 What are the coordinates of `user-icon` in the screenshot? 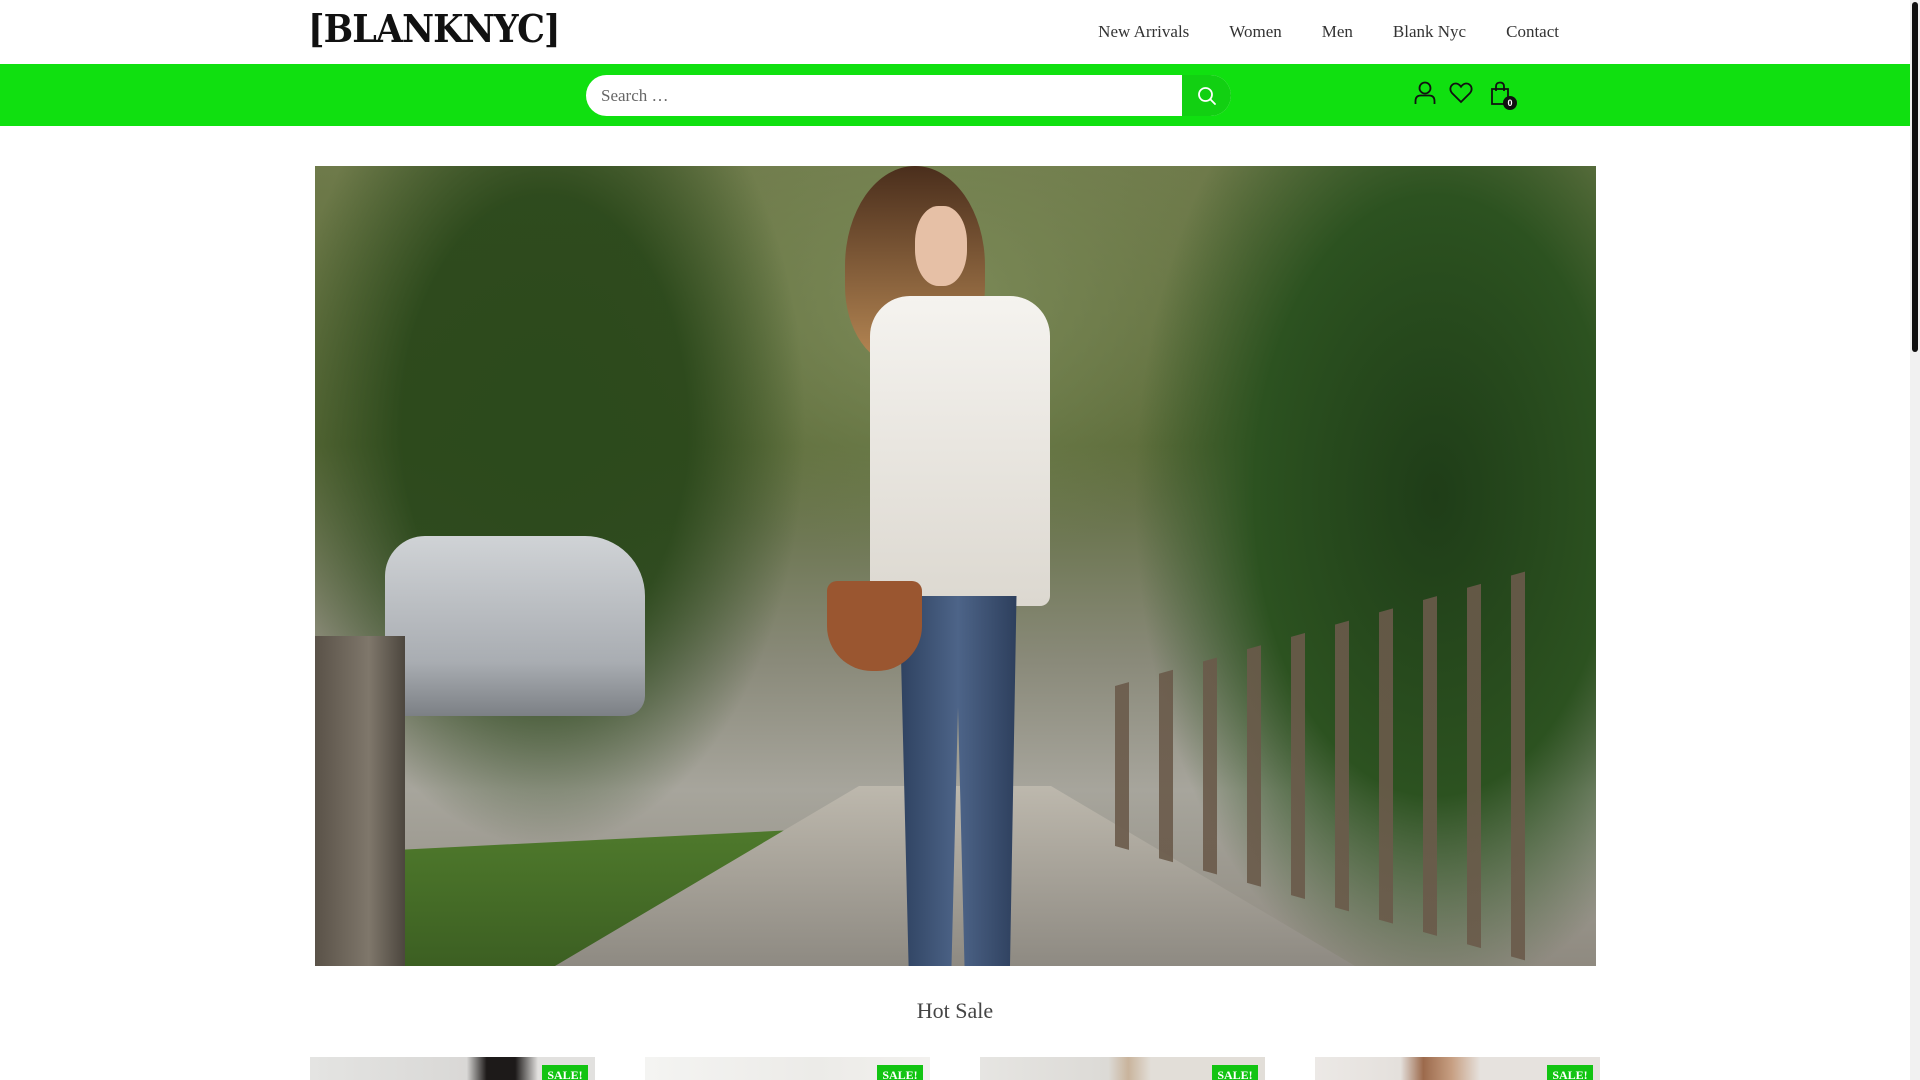 It's located at (1425, 92).